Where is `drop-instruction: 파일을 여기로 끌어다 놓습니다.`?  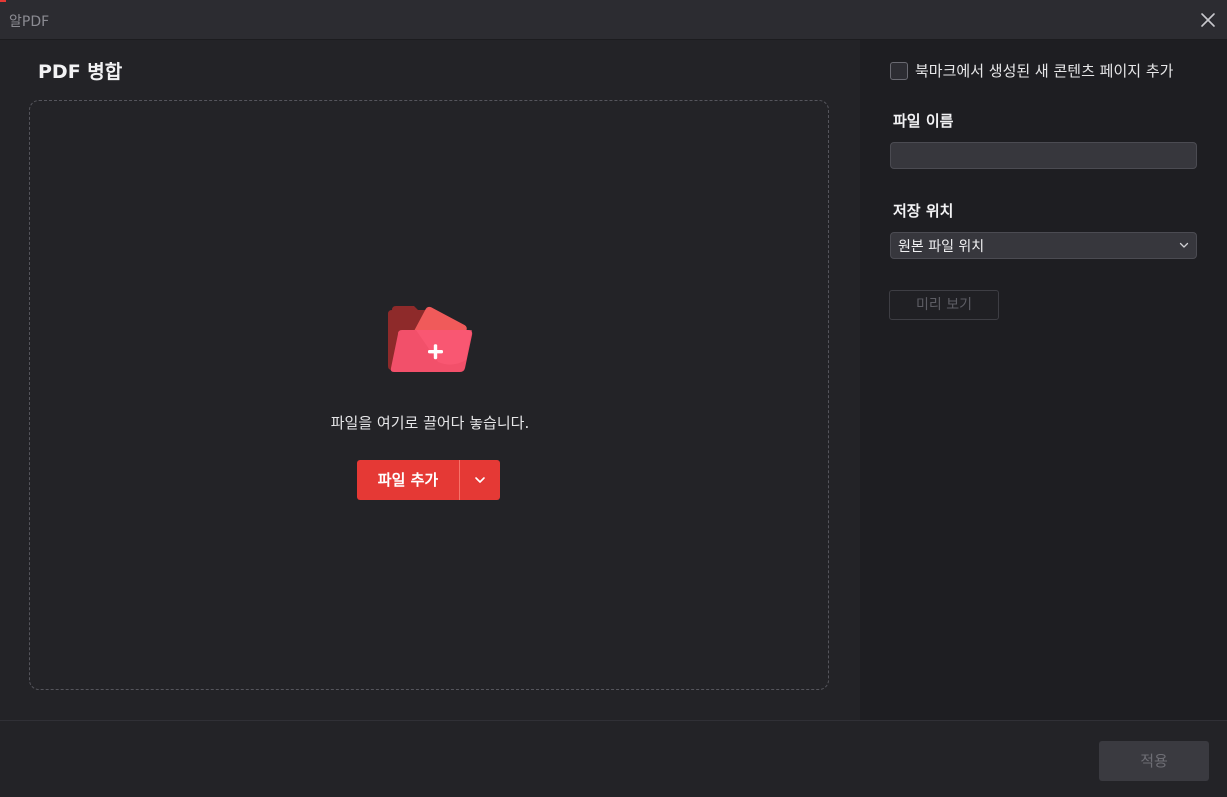 drop-instruction: 파일을 여기로 끌어다 놓습니다. is located at coordinates (430, 423).